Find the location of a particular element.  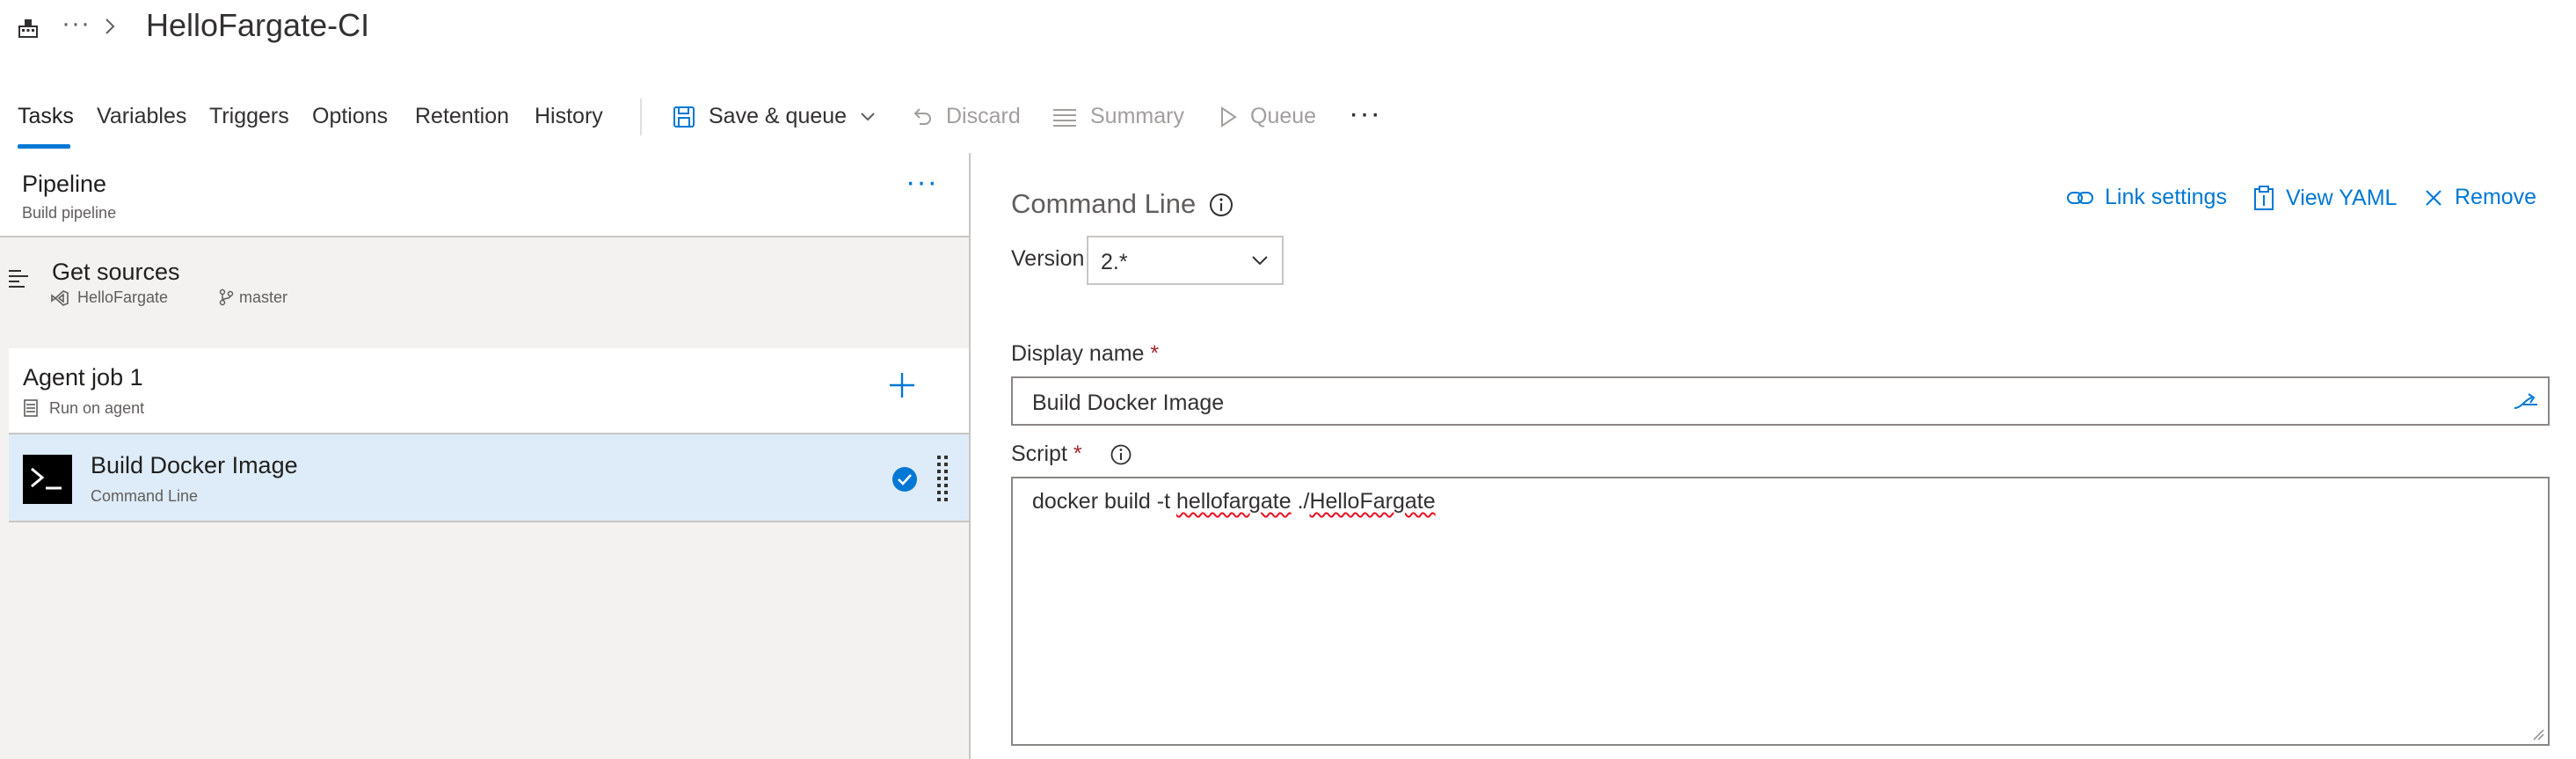

remove-task-button: Remove is located at coordinates (2479, 197).